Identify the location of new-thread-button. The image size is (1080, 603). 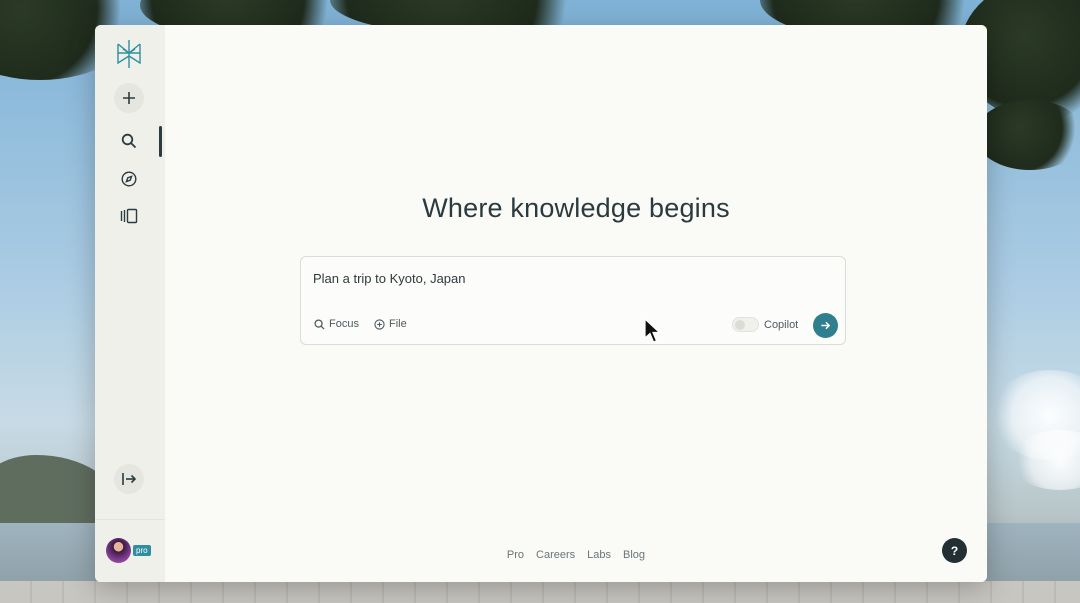
(129, 98).